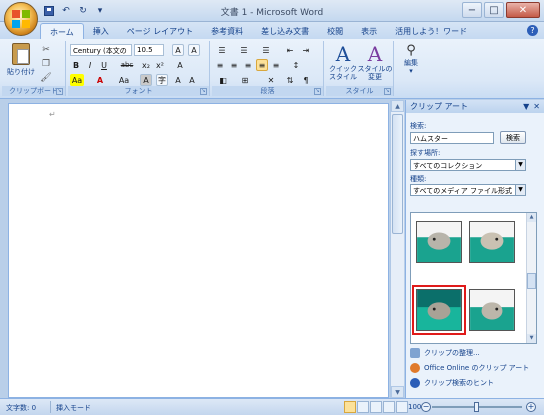  What do you see at coordinates (234, 65) in the screenshot?
I see `align-center-button: ≡` at bounding box center [234, 65].